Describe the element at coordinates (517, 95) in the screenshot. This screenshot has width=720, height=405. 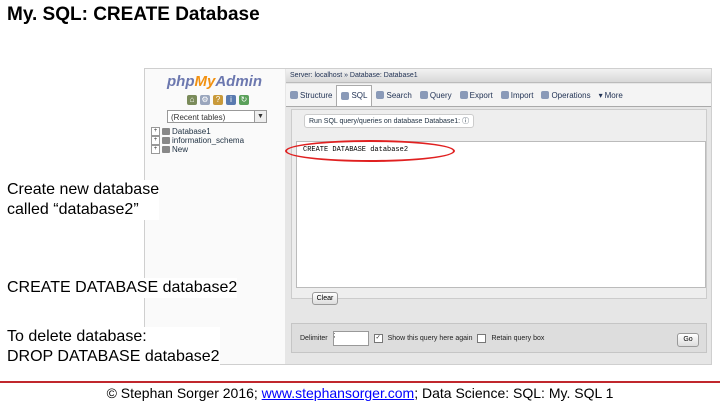
I see `tab-import: Import` at that location.